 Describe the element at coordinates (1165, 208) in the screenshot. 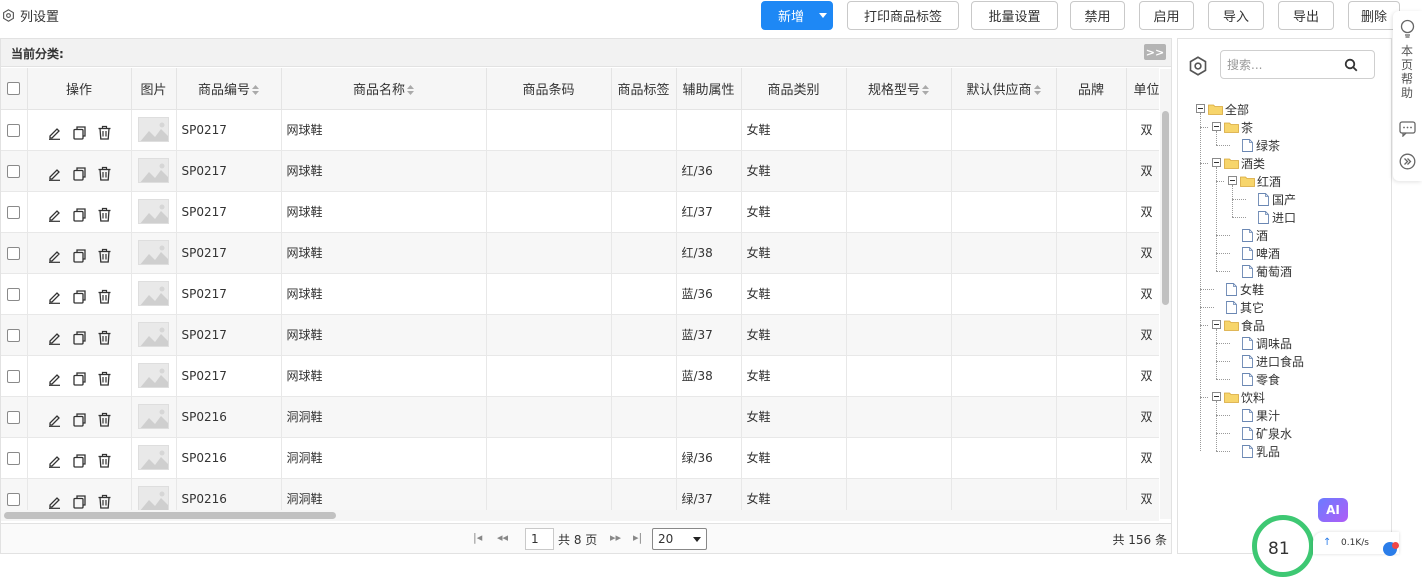

I see `vertical-scroll-thumb` at that location.